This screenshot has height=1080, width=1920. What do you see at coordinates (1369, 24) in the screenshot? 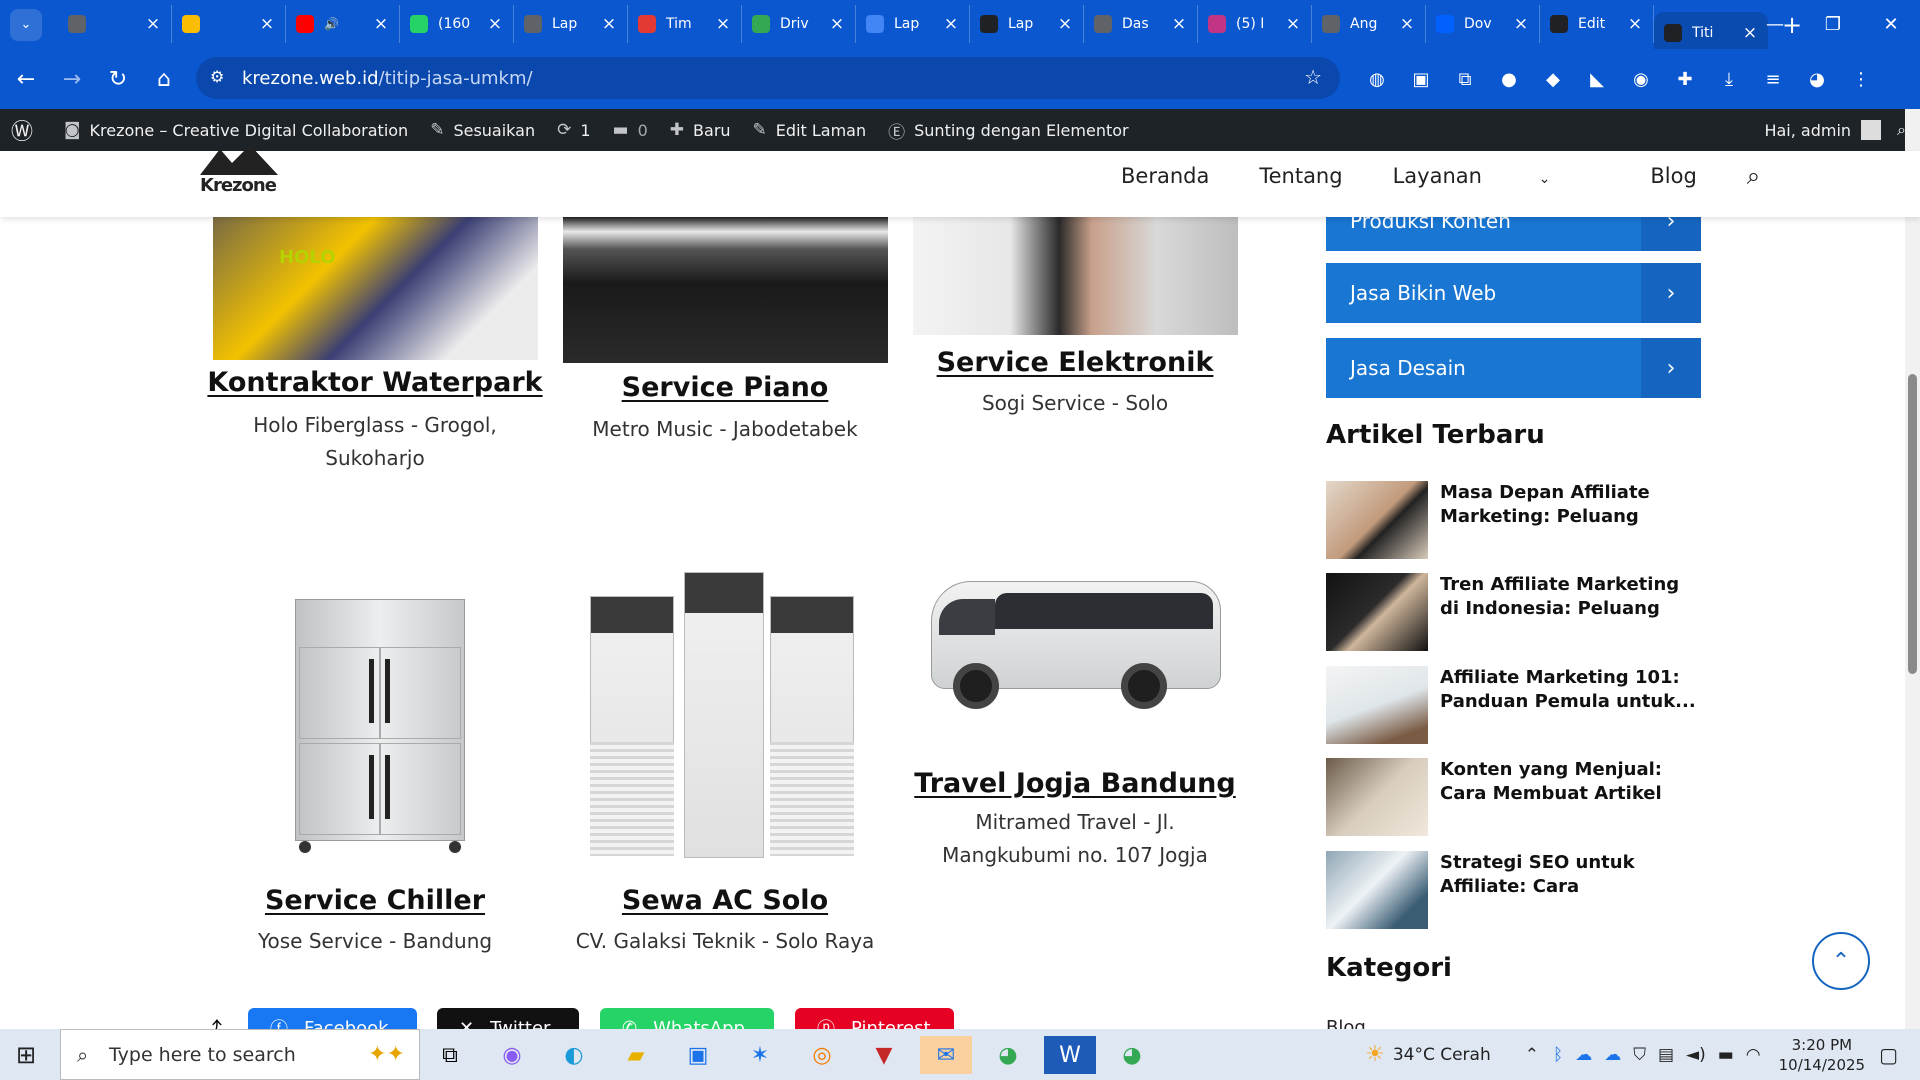
I see `browser-tab: Ang ×` at bounding box center [1369, 24].